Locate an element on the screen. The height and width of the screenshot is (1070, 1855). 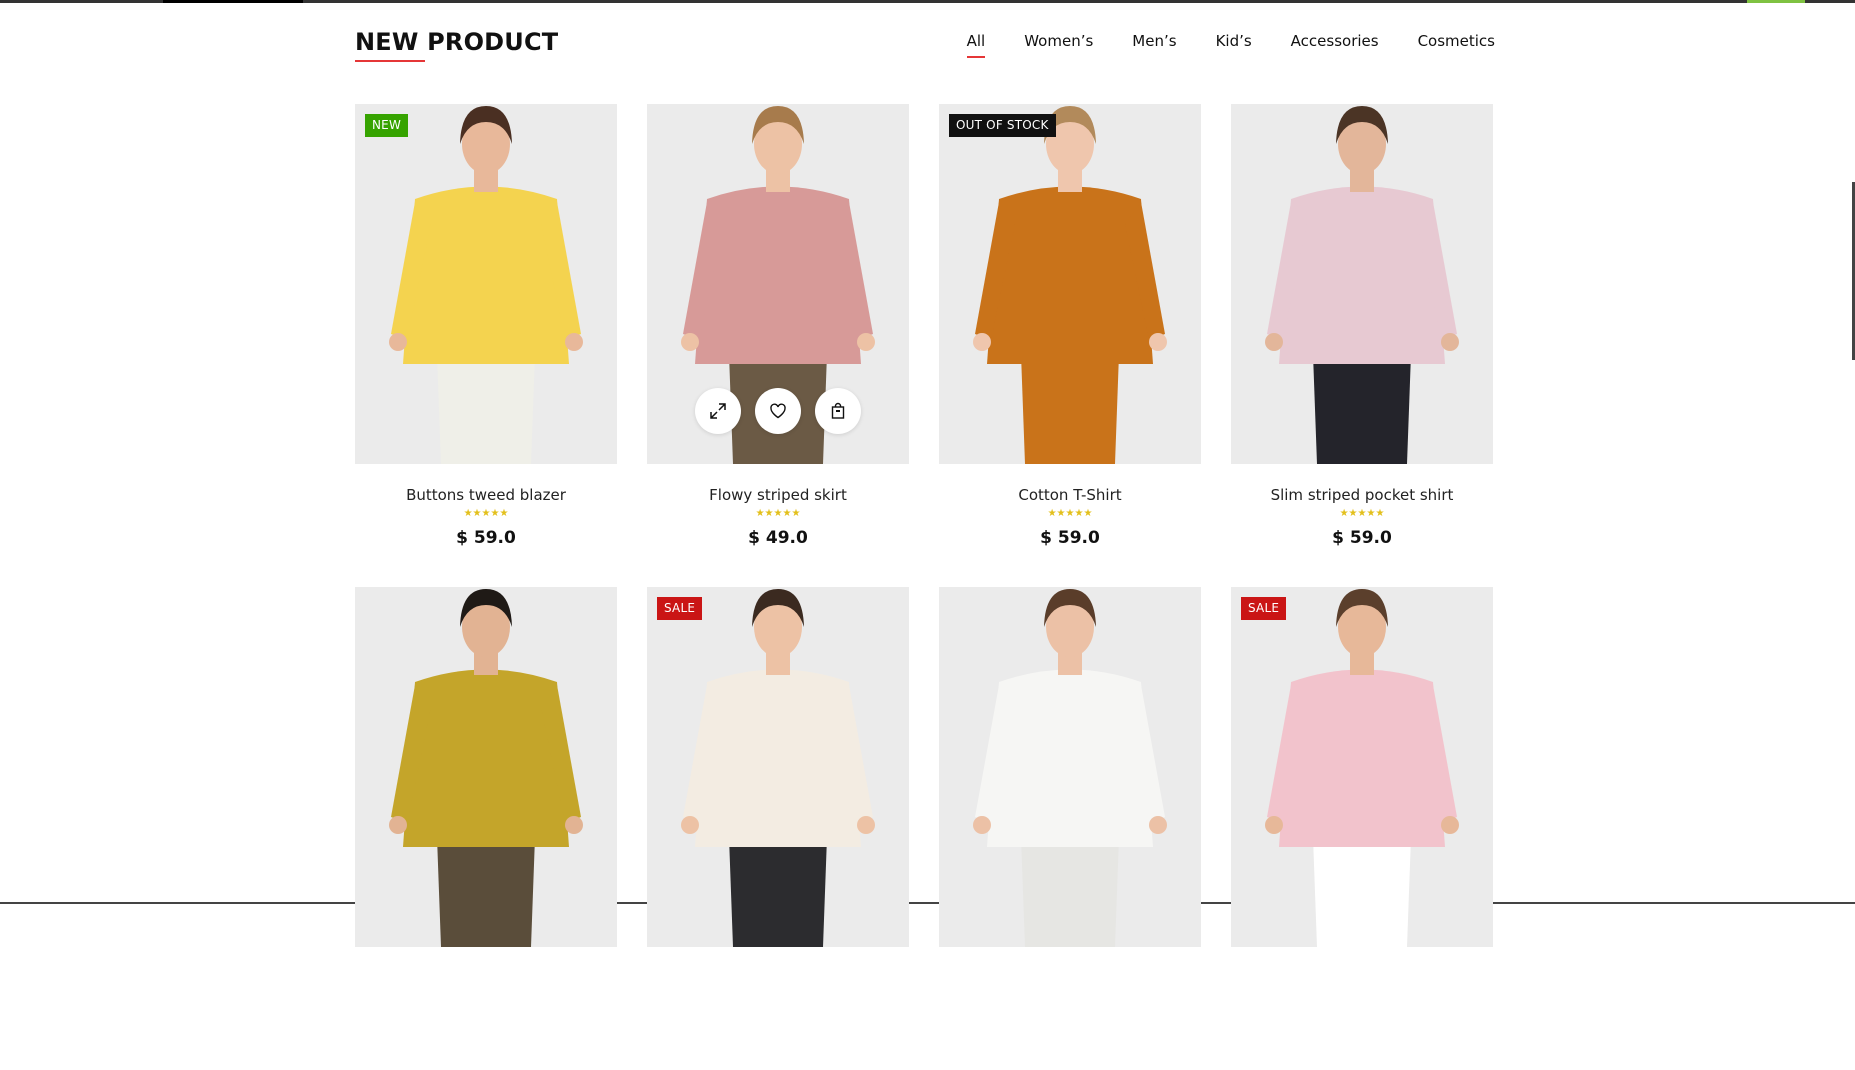
filter-all: All is located at coordinates (975, 45).